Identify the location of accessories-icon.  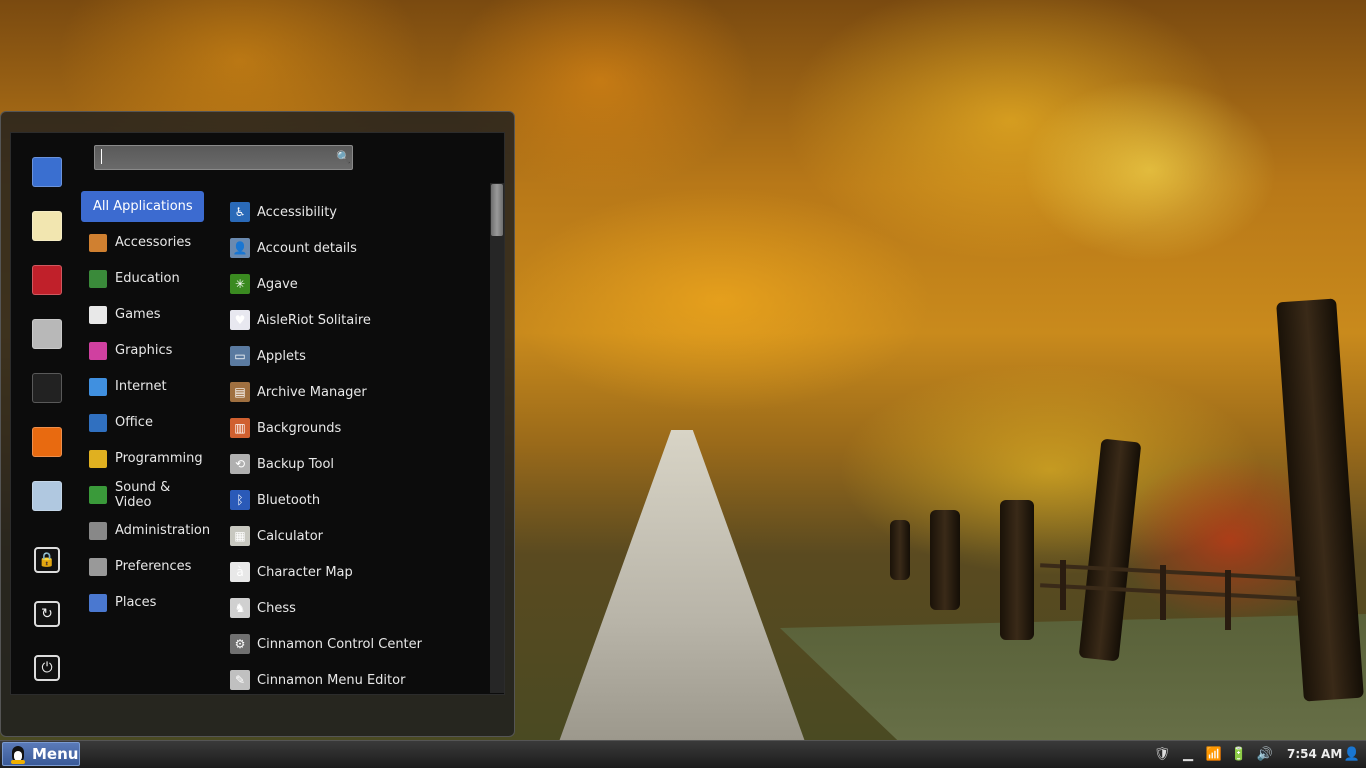
(98, 242).